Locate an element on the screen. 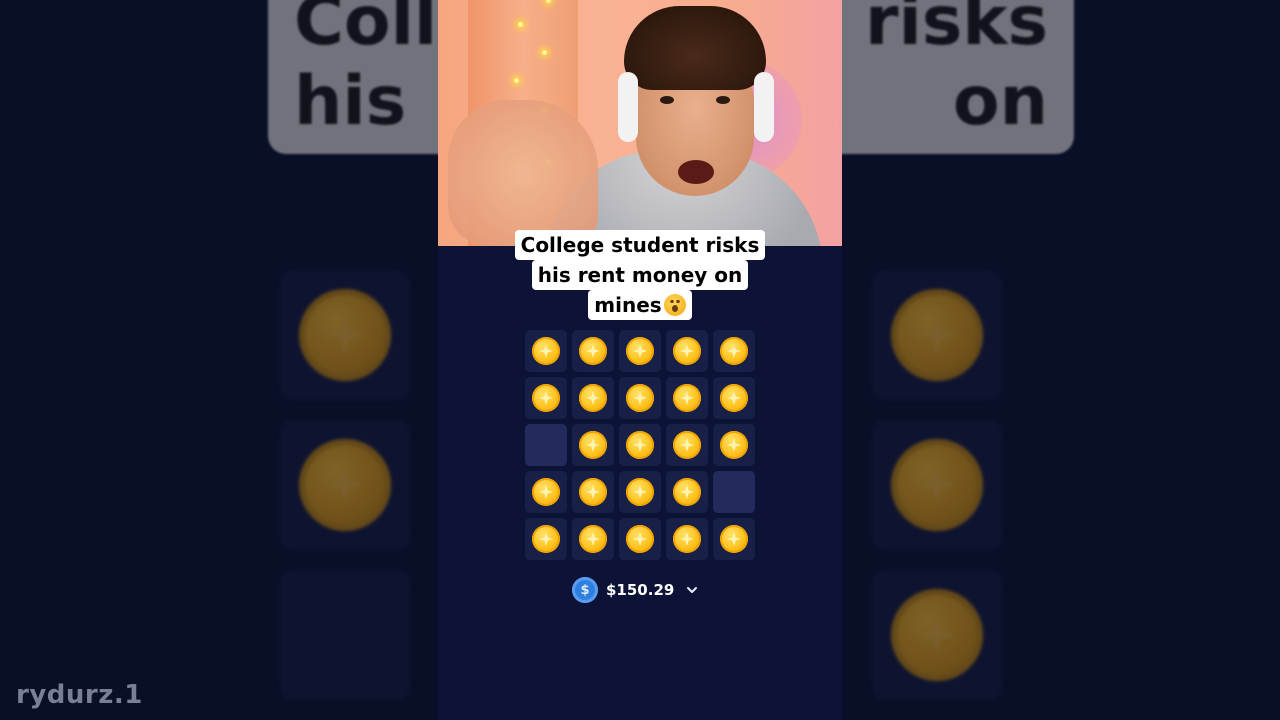  channel-watermark: rydurz.1 is located at coordinates (79, 695).